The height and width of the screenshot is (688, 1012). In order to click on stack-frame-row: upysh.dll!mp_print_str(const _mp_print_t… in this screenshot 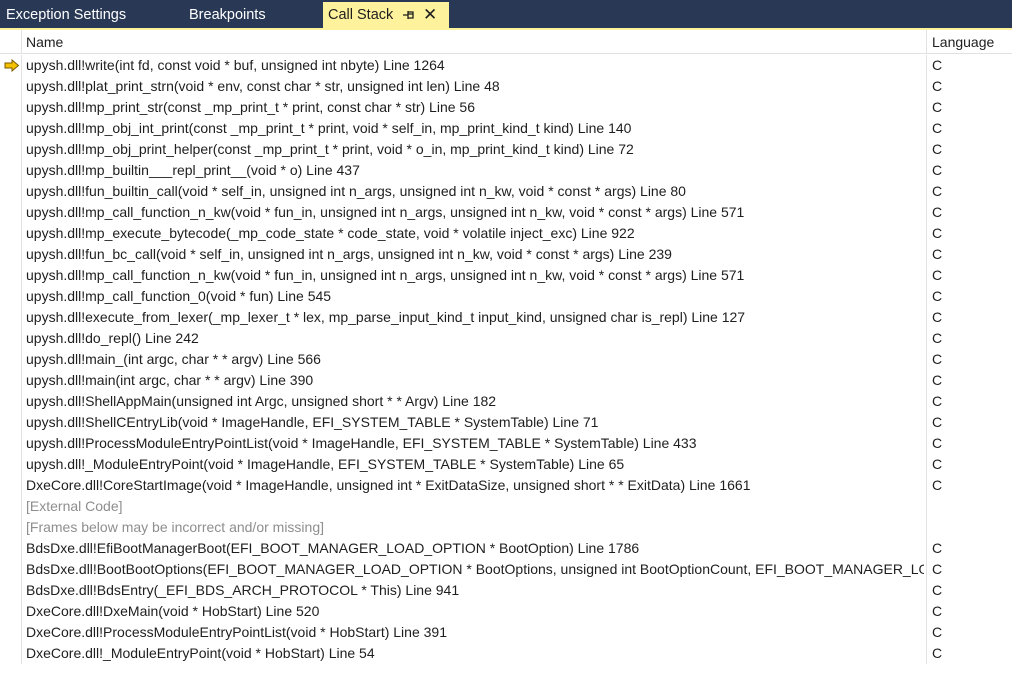, I will do `click(506, 107)`.